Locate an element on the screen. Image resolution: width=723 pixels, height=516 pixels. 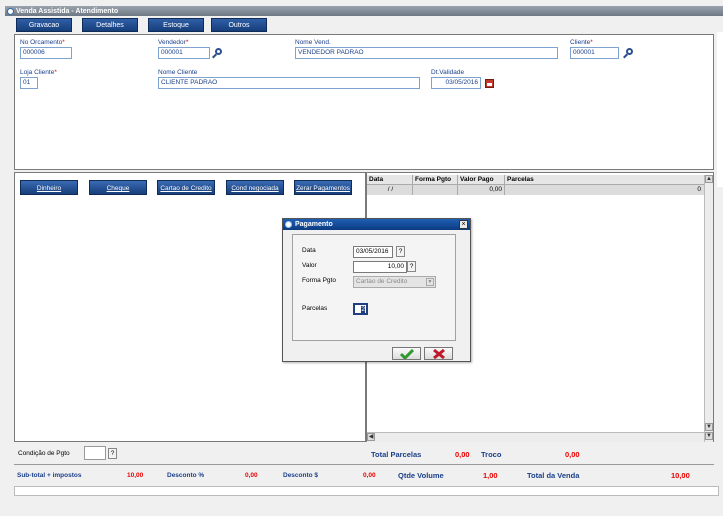
dialog-app-icon is located at coordinates (288, 224).